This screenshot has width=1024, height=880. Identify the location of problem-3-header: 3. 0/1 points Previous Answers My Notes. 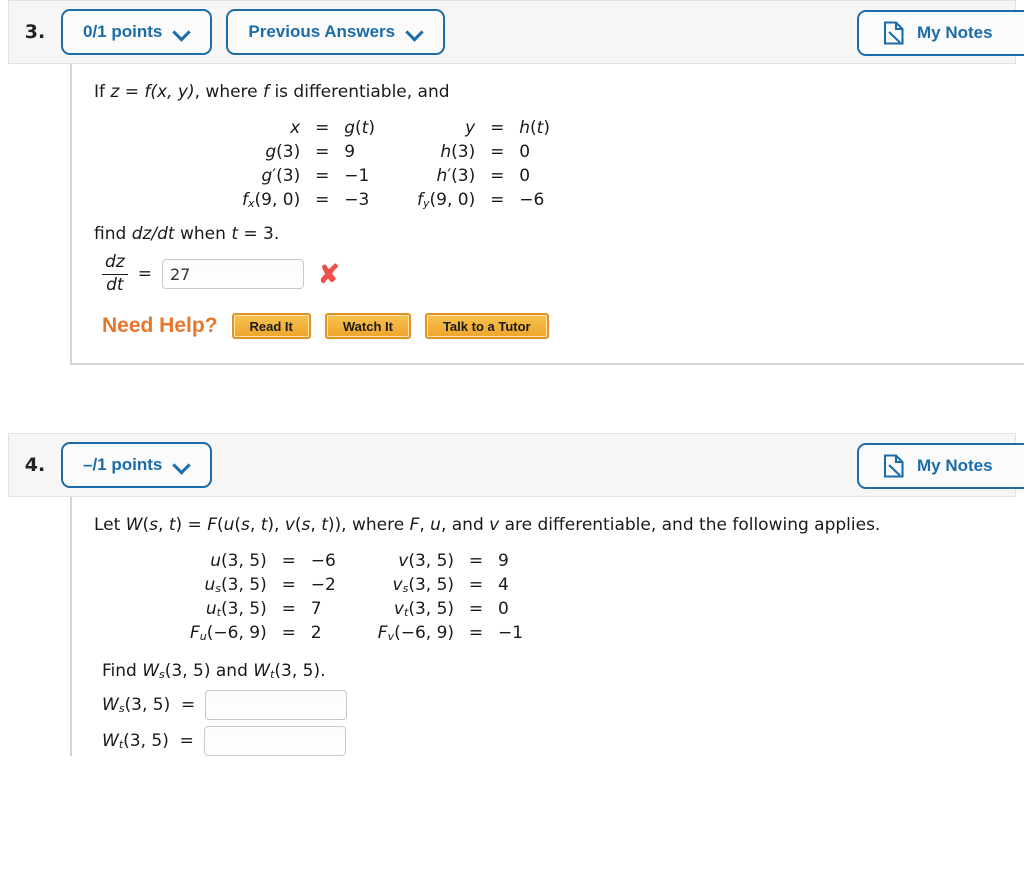
(516, 32).